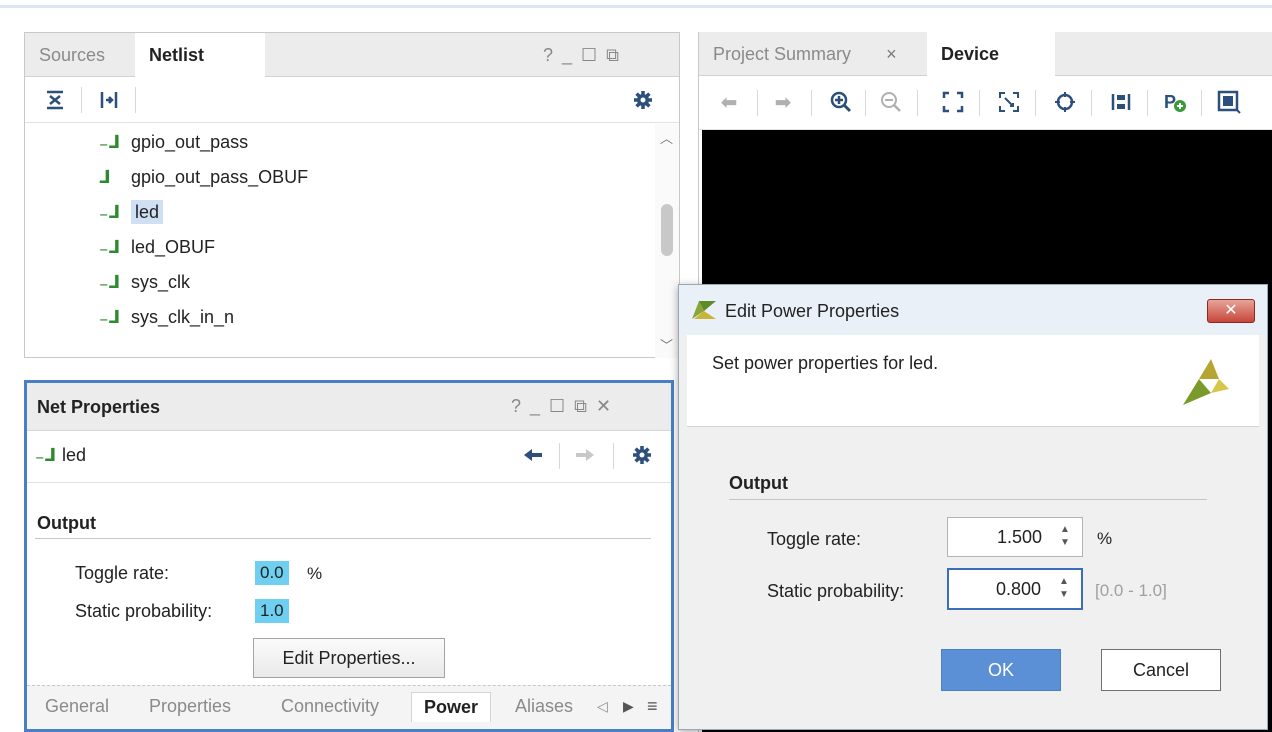  Describe the element at coordinates (190, 142) in the screenshot. I see `tree-item-label: gpio_out_pass` at that location.